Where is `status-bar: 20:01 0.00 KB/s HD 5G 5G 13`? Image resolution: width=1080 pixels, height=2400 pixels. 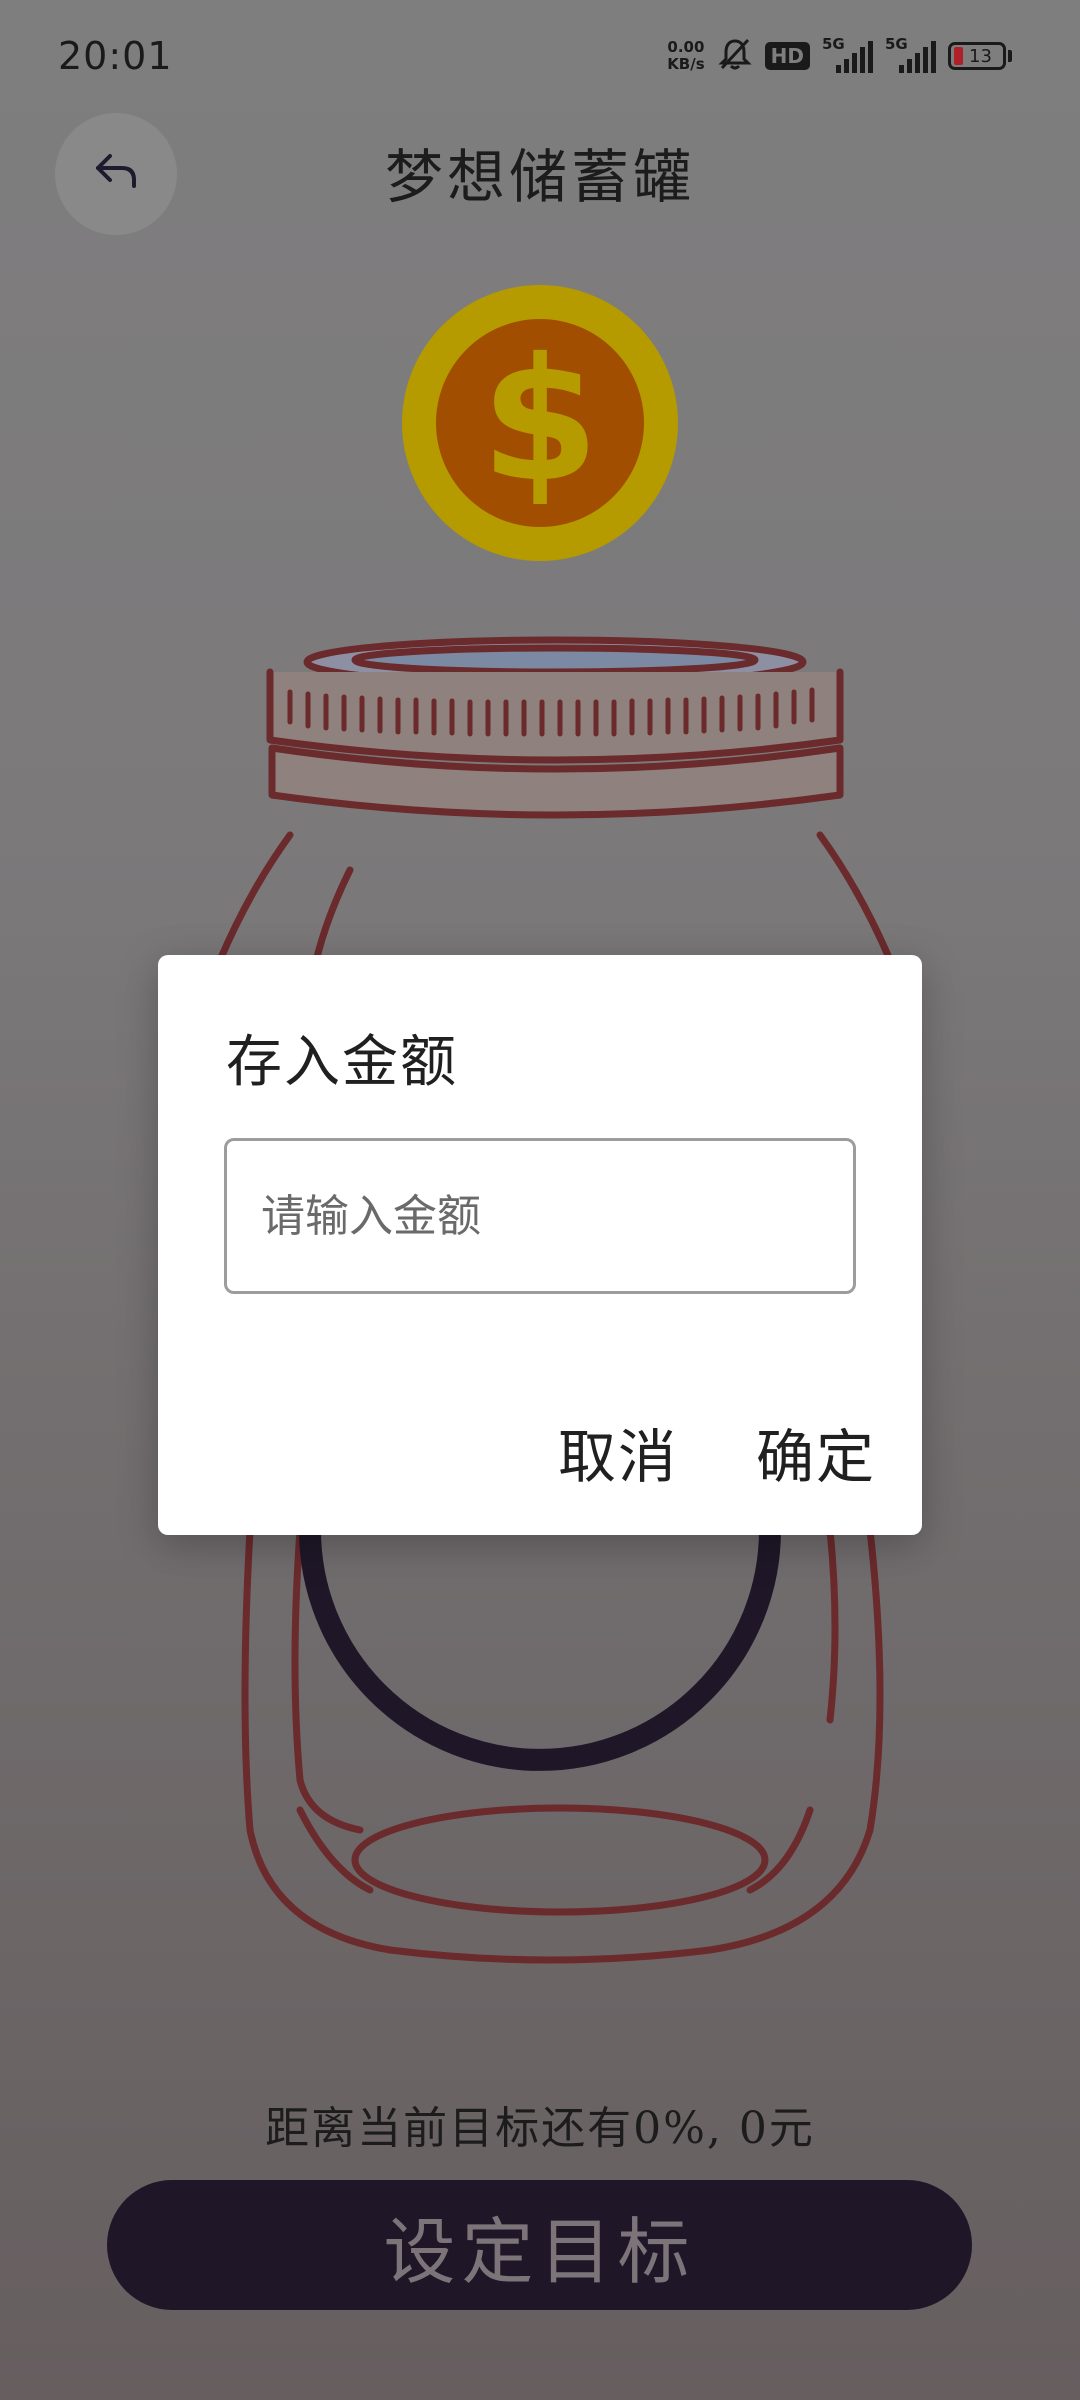 status-bar: 20:01 0.00 KB/s HD 5G 5G 13 is located at coordinates (540, 55).